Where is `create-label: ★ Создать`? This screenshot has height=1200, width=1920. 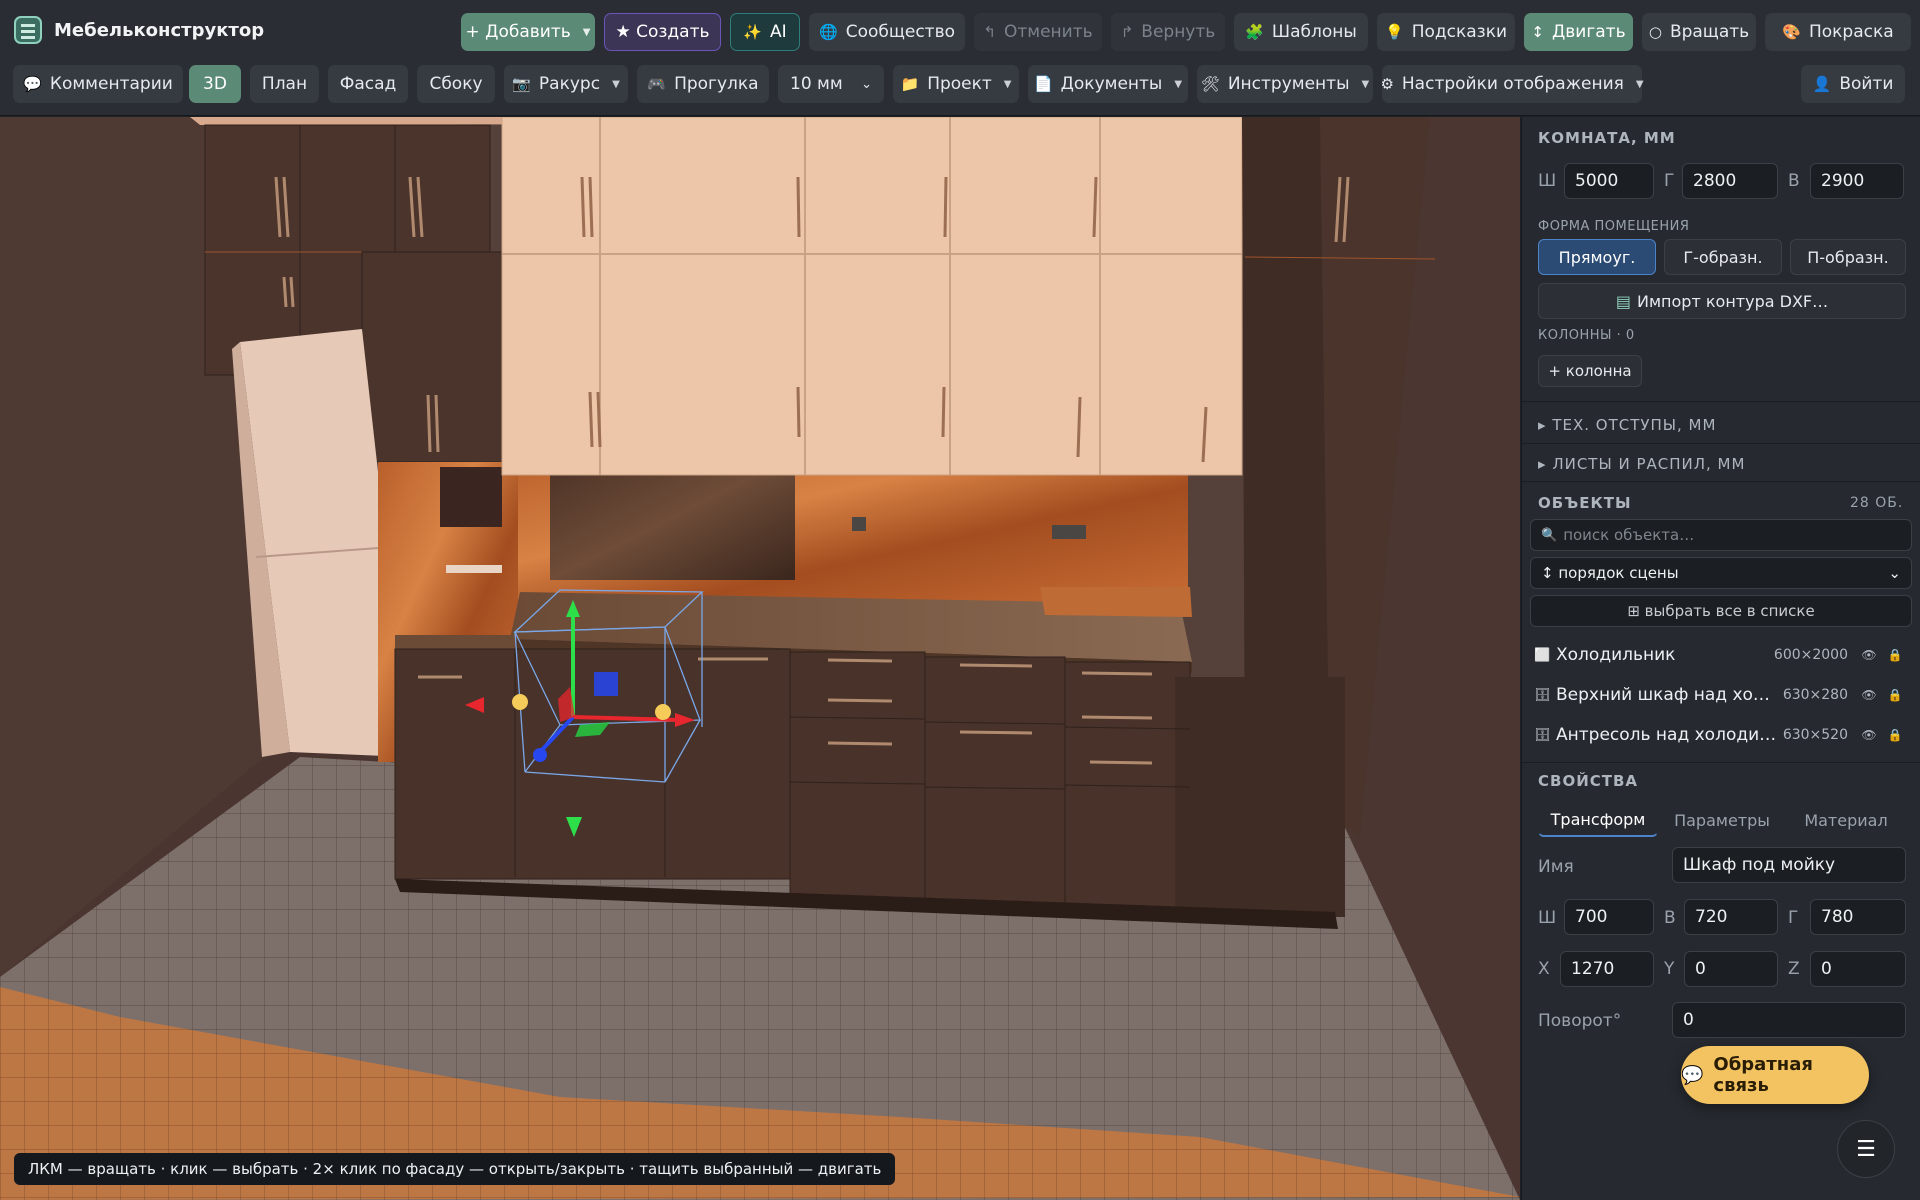 create-label: ★ Создать is located at coordinates (662, 32).